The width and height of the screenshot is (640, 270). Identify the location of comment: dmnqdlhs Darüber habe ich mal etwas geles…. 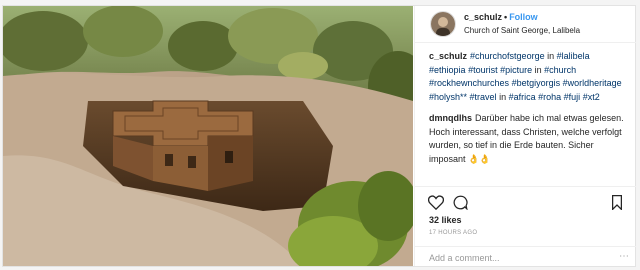
(527, 139).